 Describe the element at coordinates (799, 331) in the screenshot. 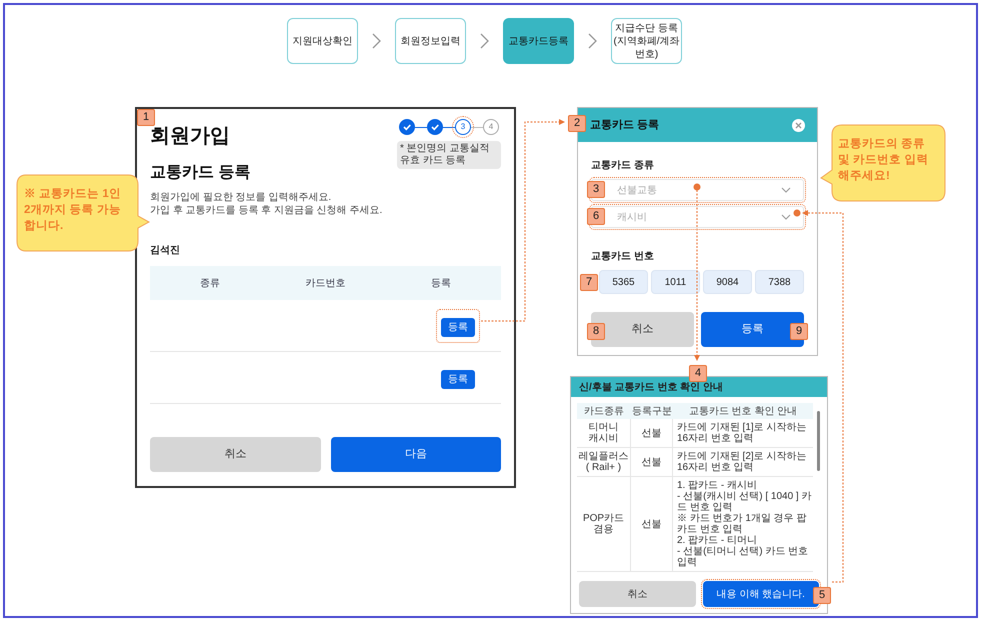

I see `annotation-number: 9` at that location.